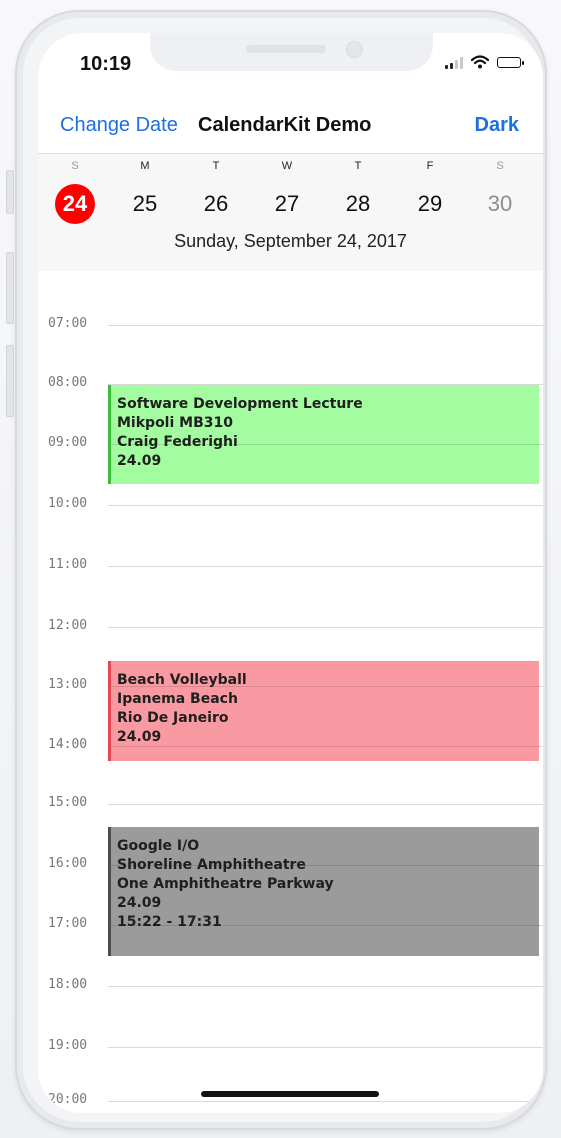 This screenshot has height=1138, width=561. What do you see at coordinates (68, 625) in the screenshot?
I see `hour-label: 12:00` at bounding box center [68, 625].